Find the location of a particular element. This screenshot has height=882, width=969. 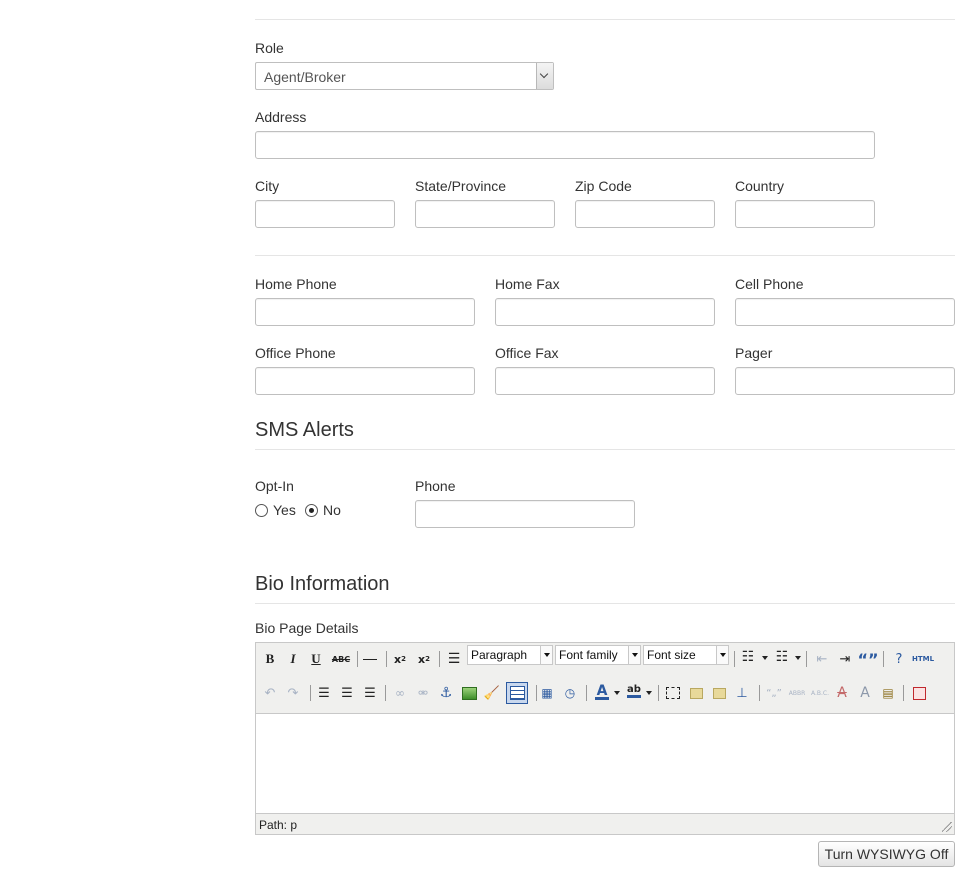

justify-icon: ☰ is located at coordinates (454, 659).